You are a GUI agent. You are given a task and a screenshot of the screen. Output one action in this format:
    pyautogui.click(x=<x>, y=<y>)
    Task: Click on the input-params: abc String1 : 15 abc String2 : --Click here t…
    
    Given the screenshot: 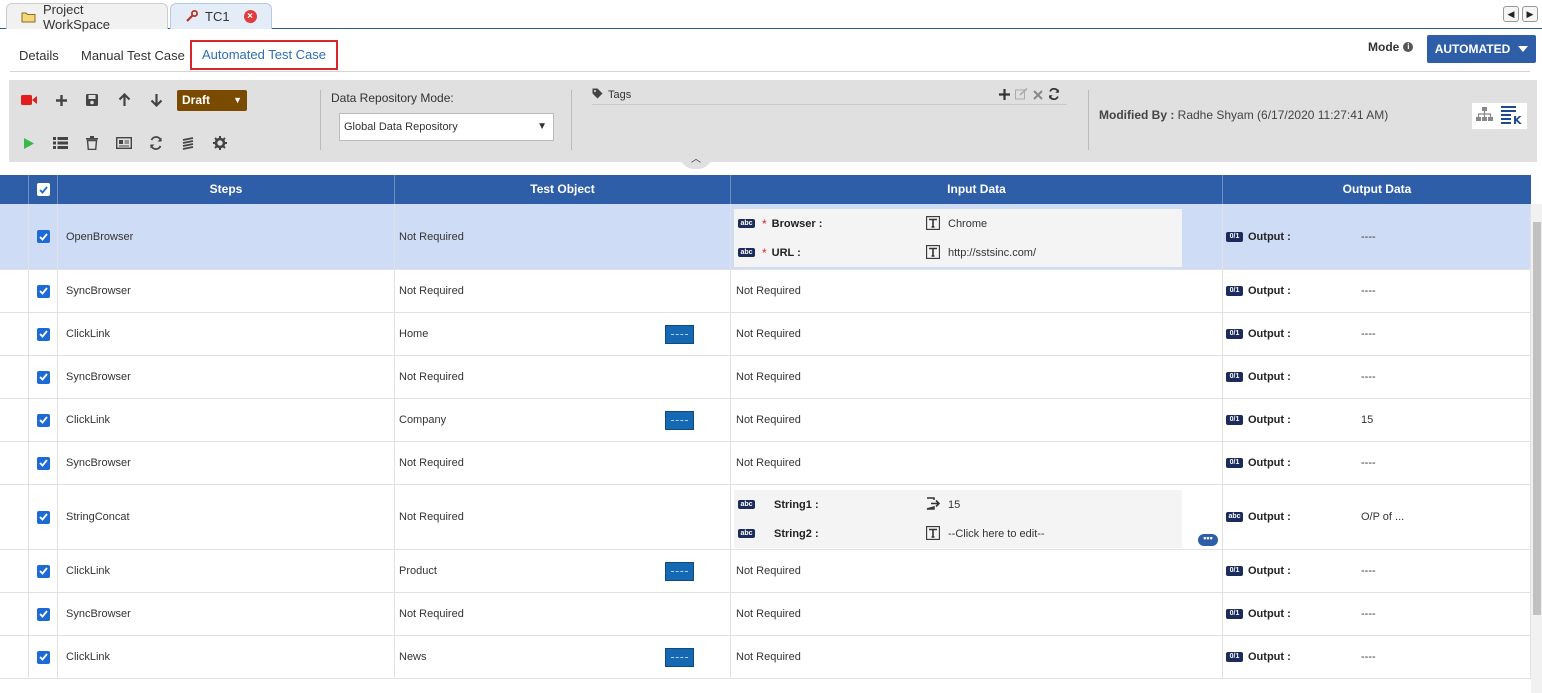 What is the action you would take?
    pyautogui.click(x=958, y=519)
    